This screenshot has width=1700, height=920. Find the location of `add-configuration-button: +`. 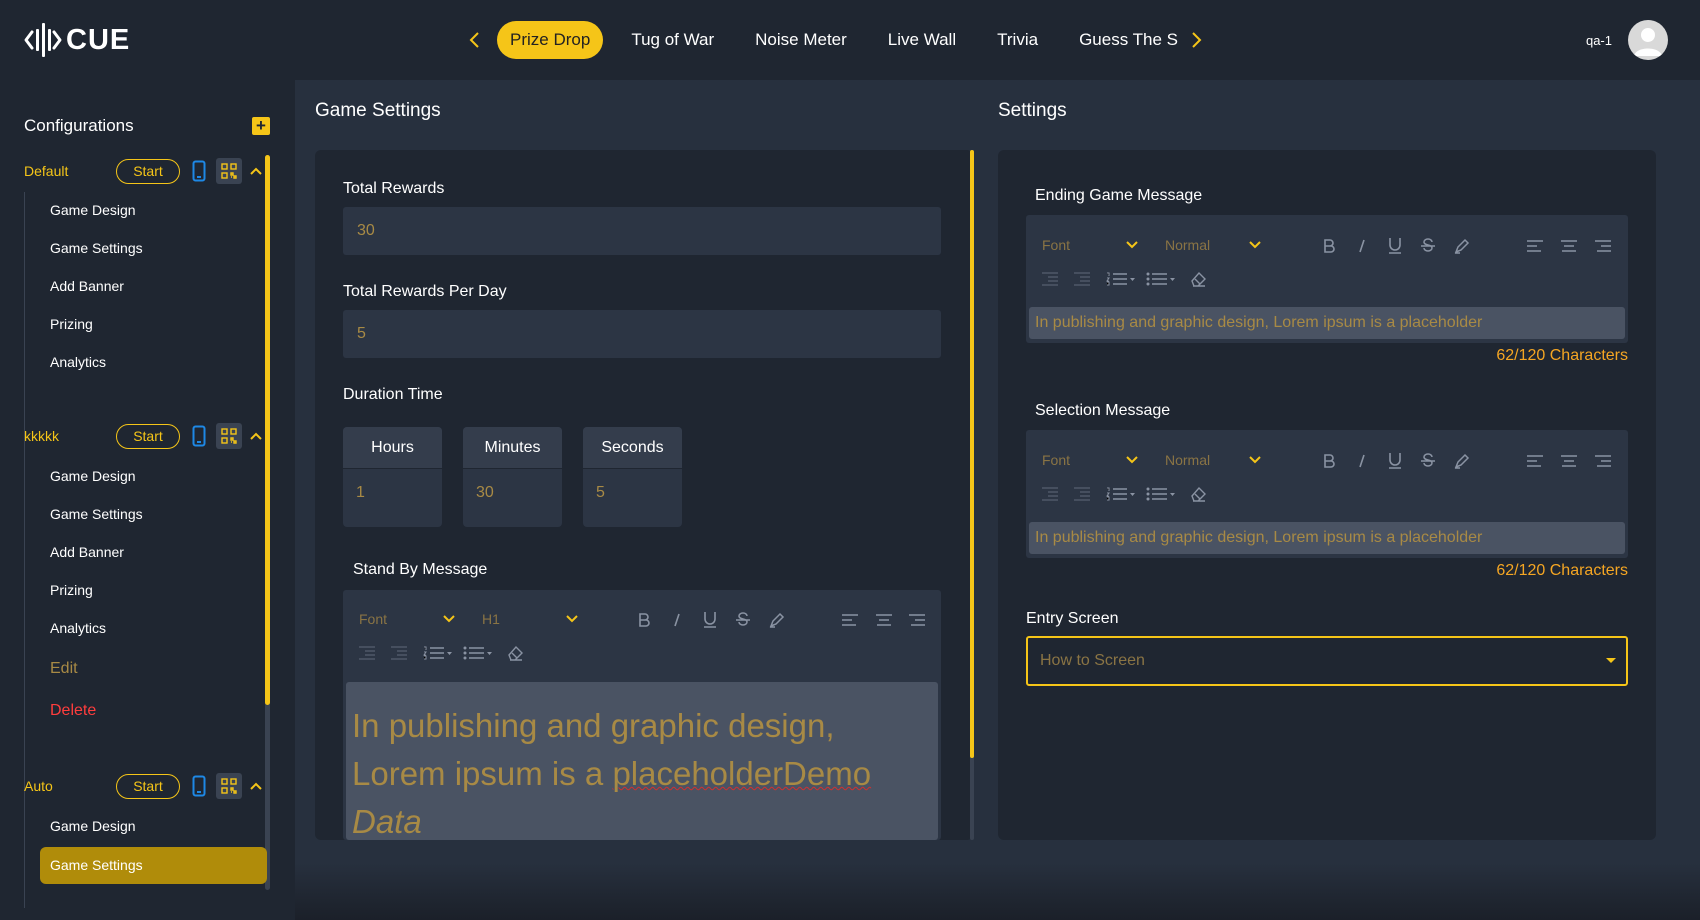

add-configuration-button: + is located at coordinates (261, 126).